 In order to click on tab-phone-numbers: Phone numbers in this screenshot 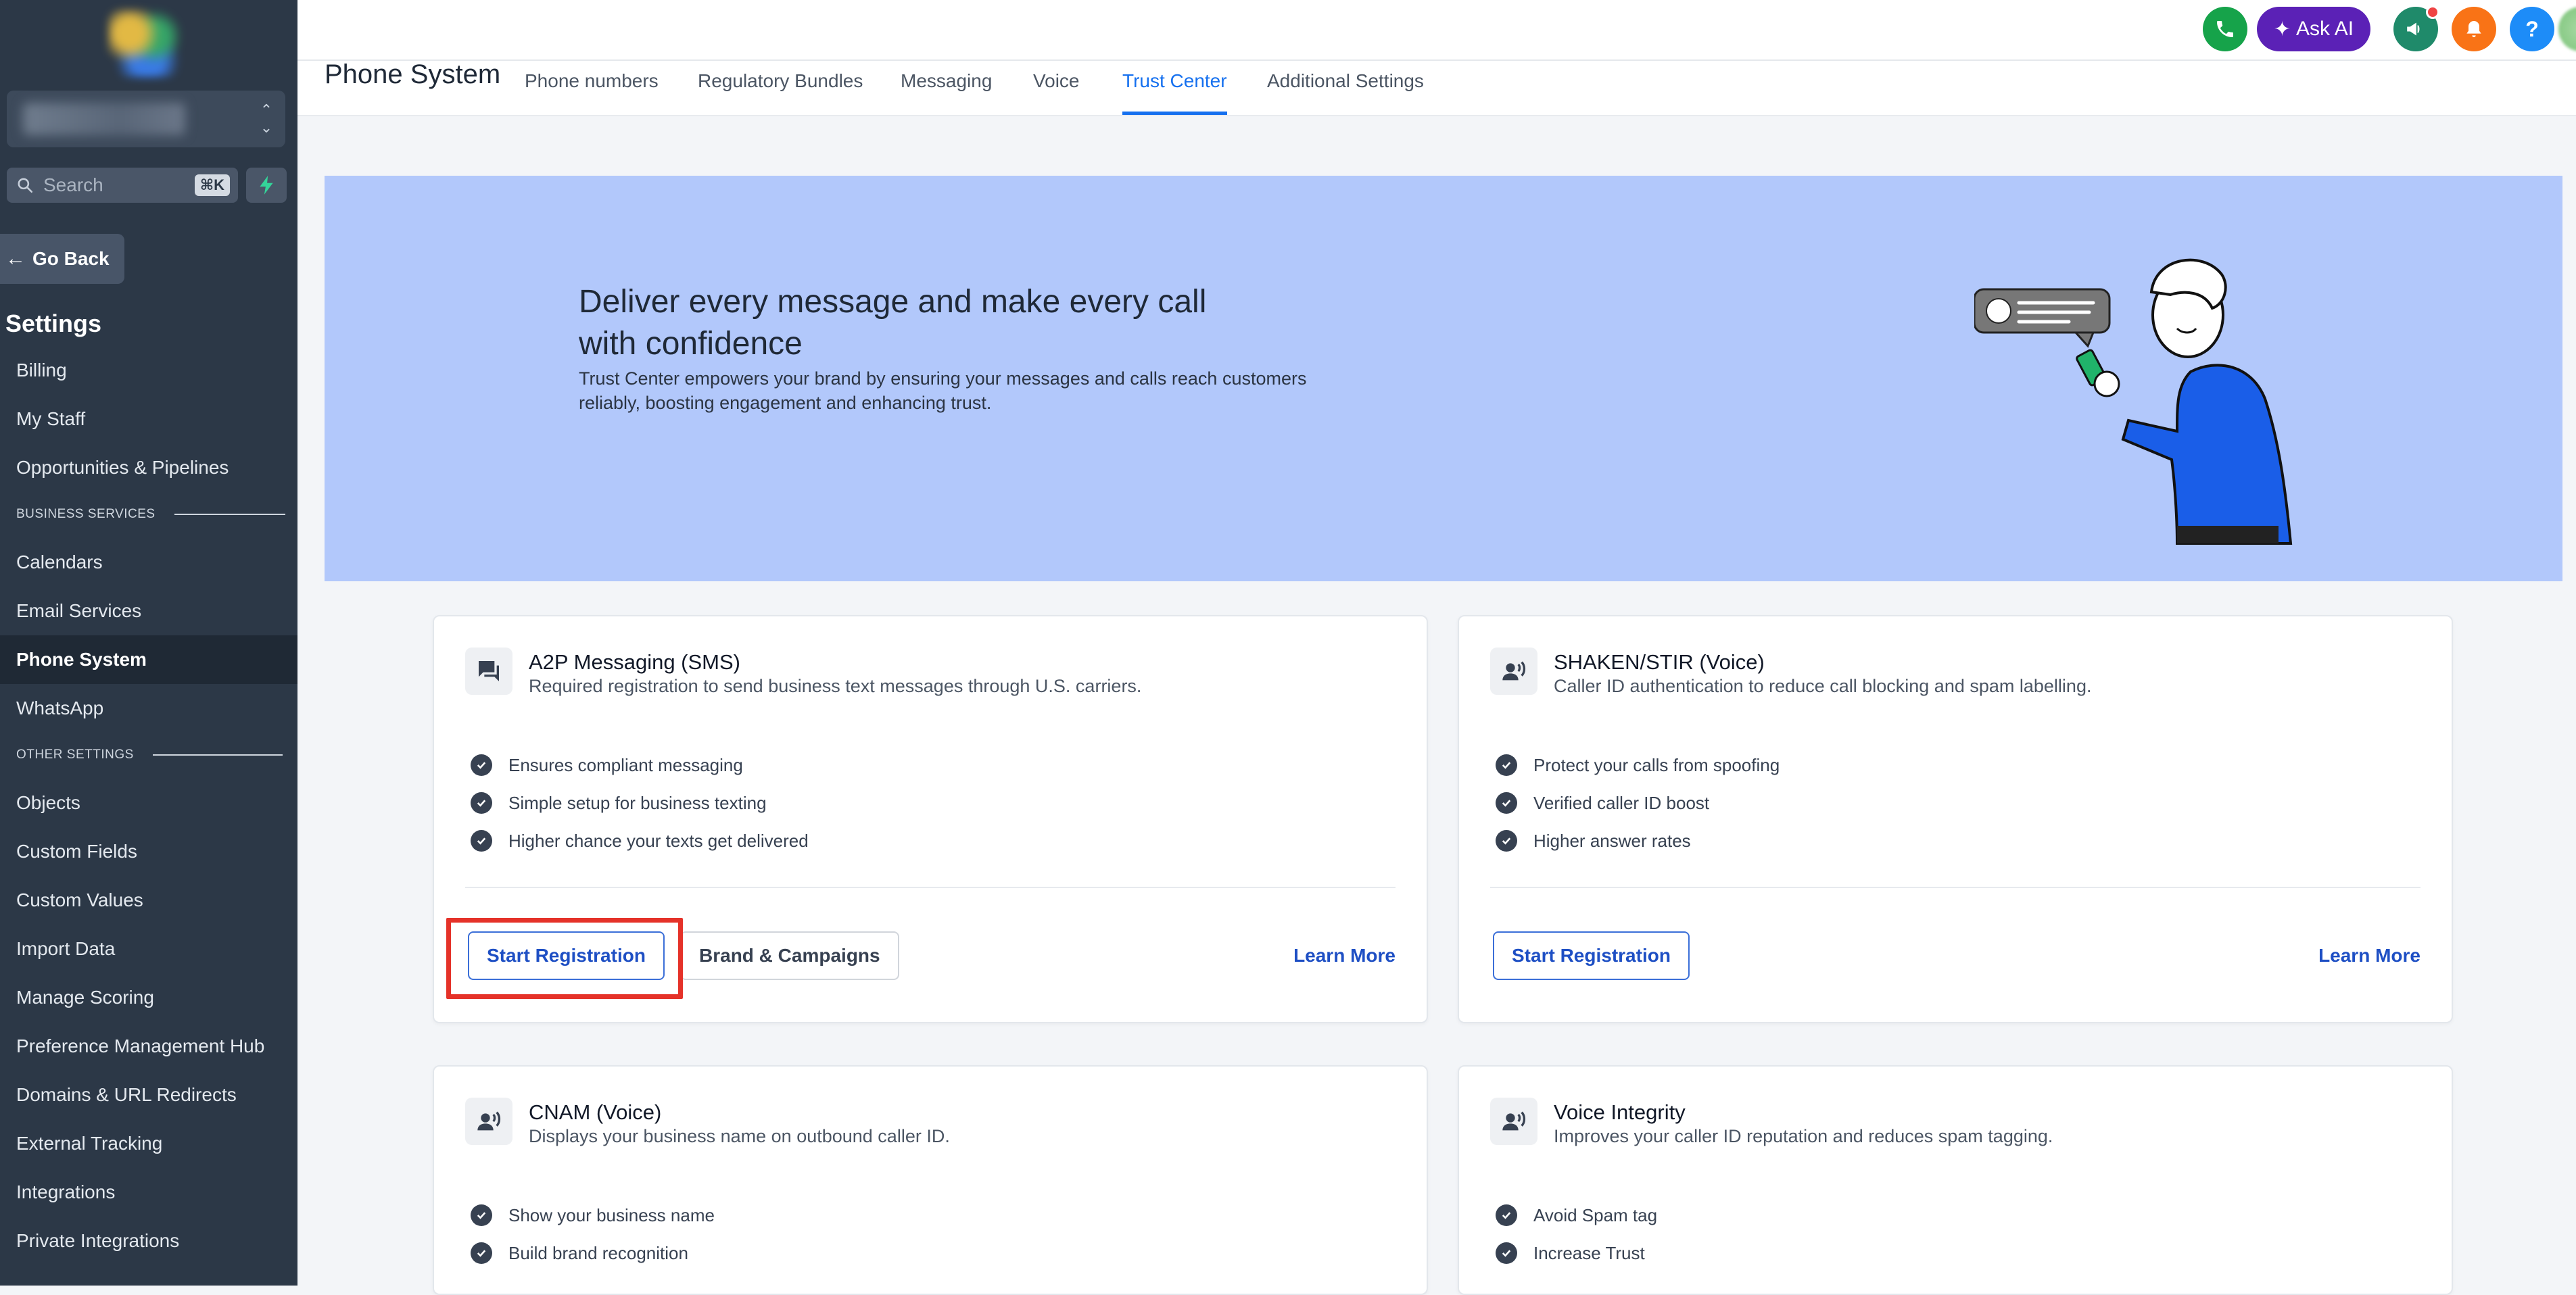, I will do `click(592, 92)`.